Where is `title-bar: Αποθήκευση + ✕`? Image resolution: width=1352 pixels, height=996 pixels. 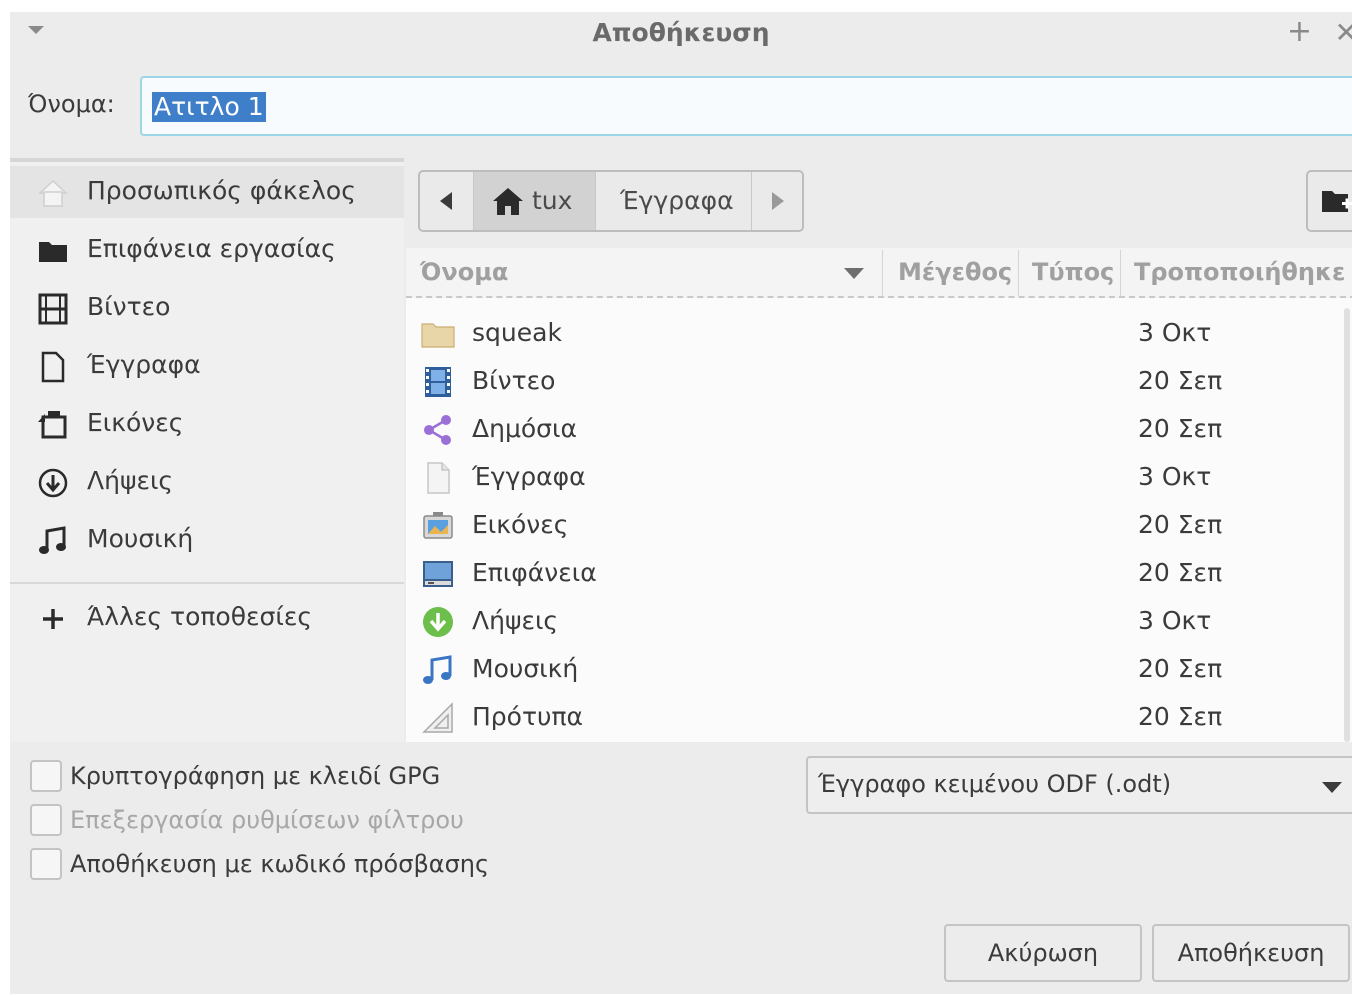 title-bar: Αποθήκευση + ✕ is located at coordinates (681, 34).